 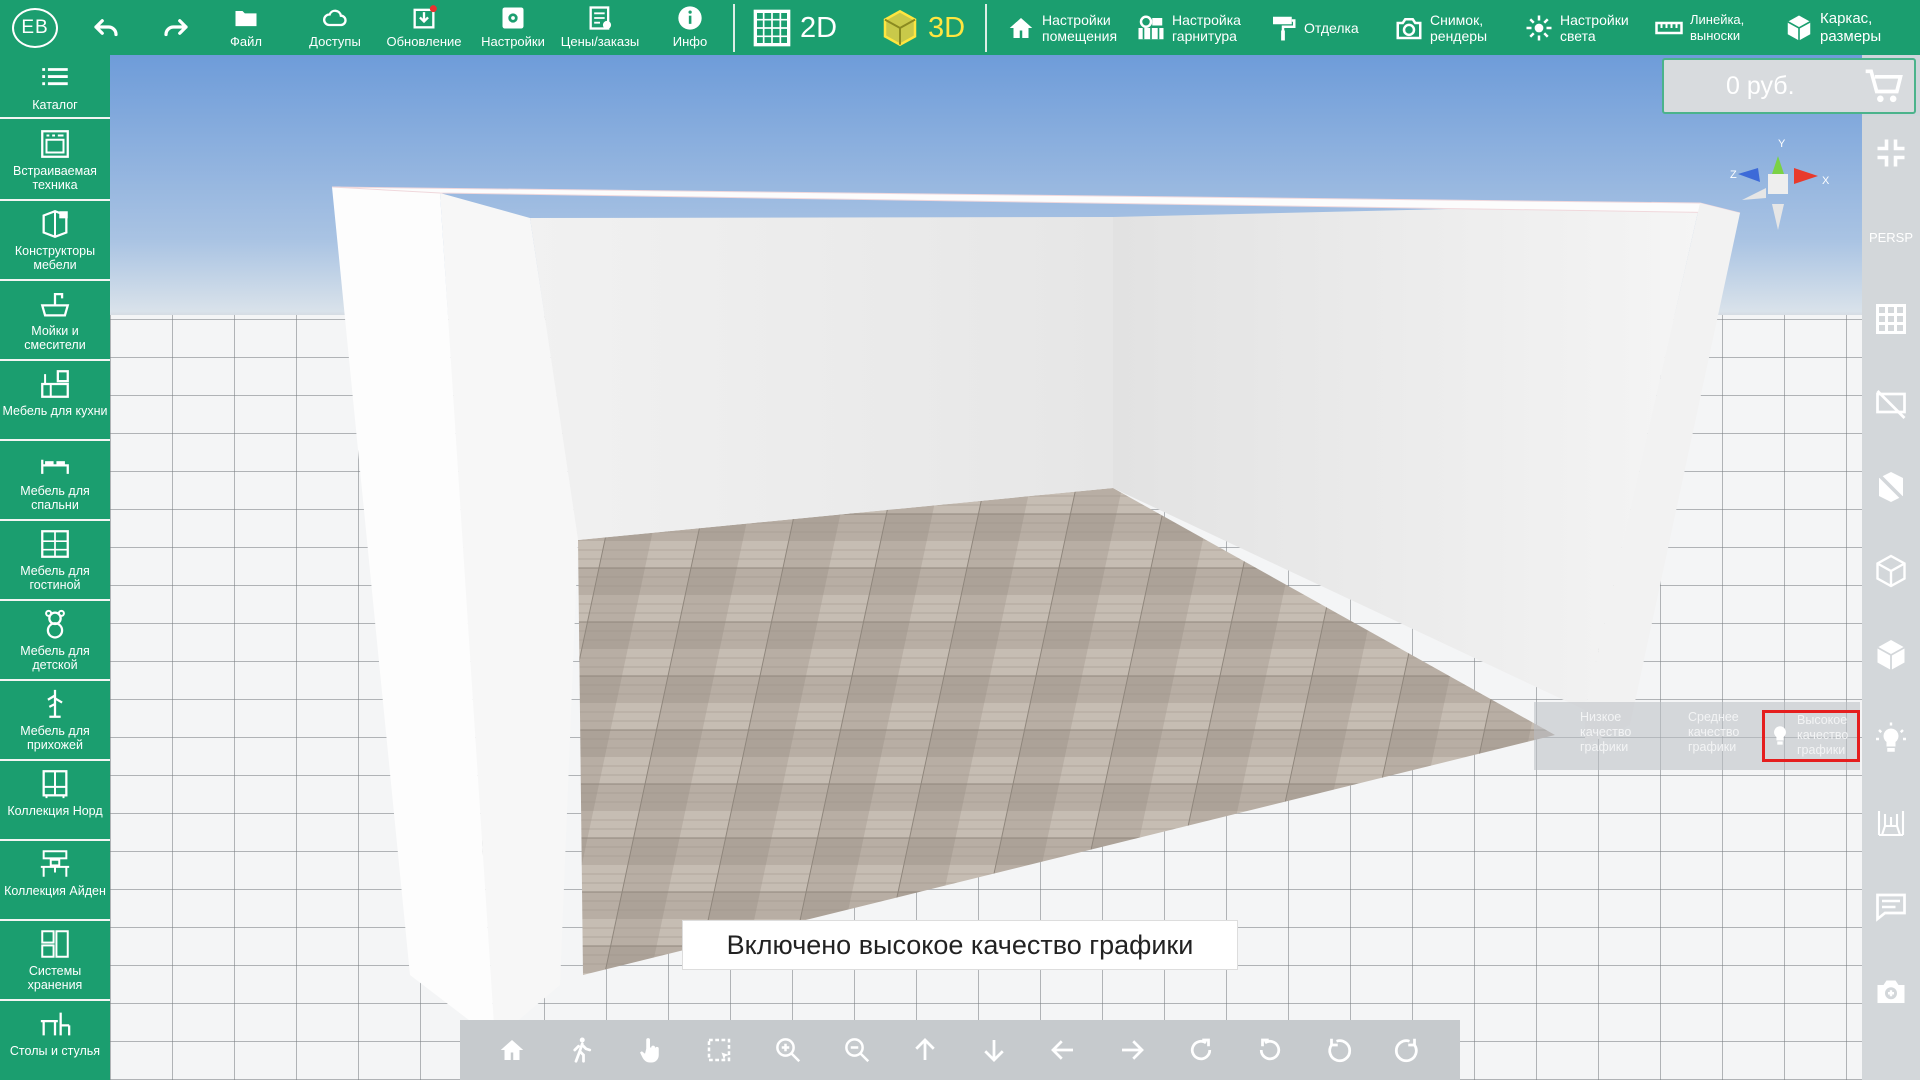 What do you see at coordinates (513, 18) in the screenshot?
I see `settings-icon` at bounding box center [513, 18].